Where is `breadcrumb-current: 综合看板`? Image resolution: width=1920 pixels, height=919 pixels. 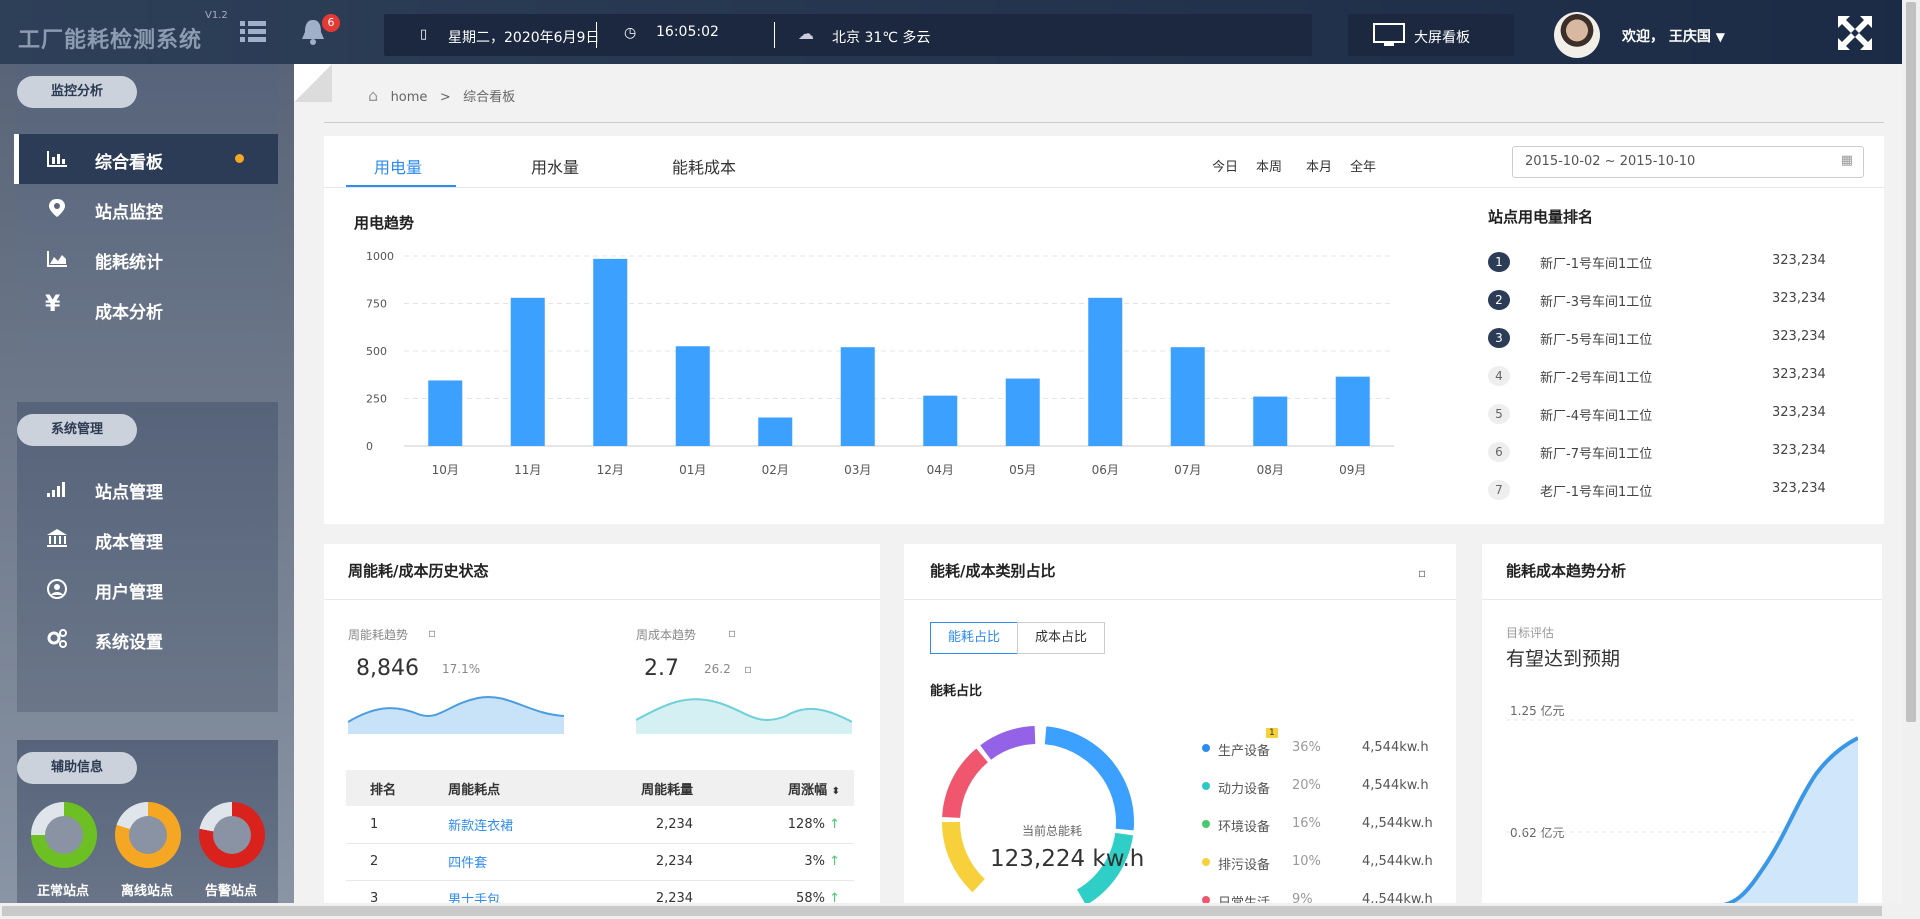 breadcrumb-current: 综合看板 is located at coordinates (489, 97).